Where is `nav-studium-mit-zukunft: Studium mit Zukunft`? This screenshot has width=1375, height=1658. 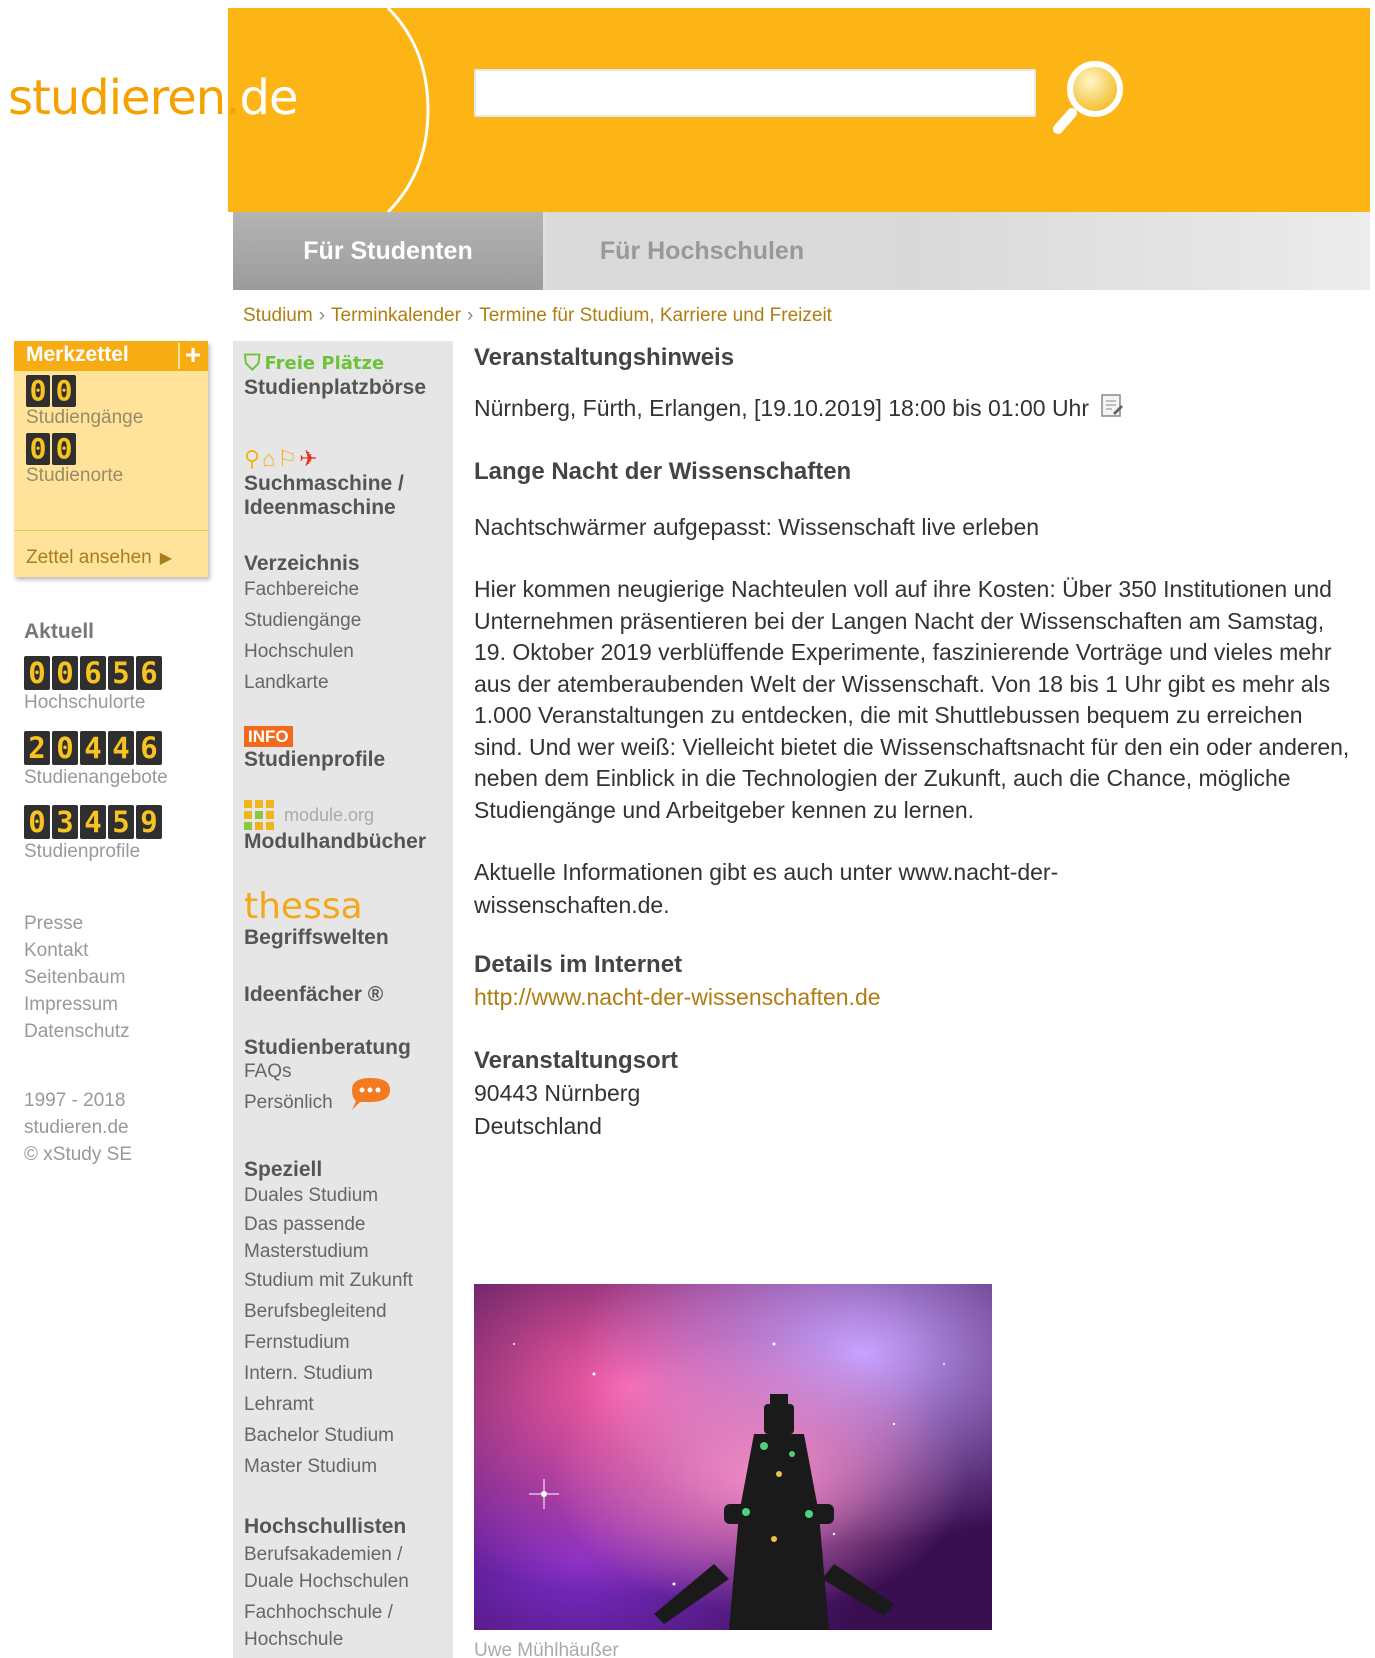
nav-studium-mit-zukunft: Studium mit Zukunft is located at coordinates (329, 1280).